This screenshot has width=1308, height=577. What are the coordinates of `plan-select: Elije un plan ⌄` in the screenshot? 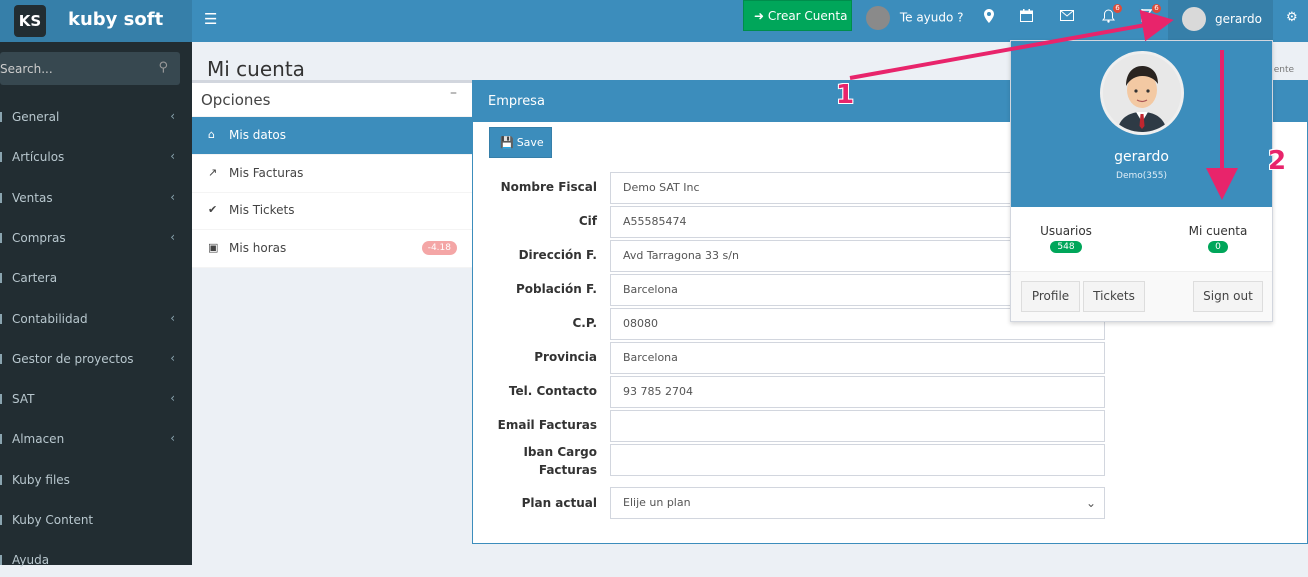 It's located at (857, 503).